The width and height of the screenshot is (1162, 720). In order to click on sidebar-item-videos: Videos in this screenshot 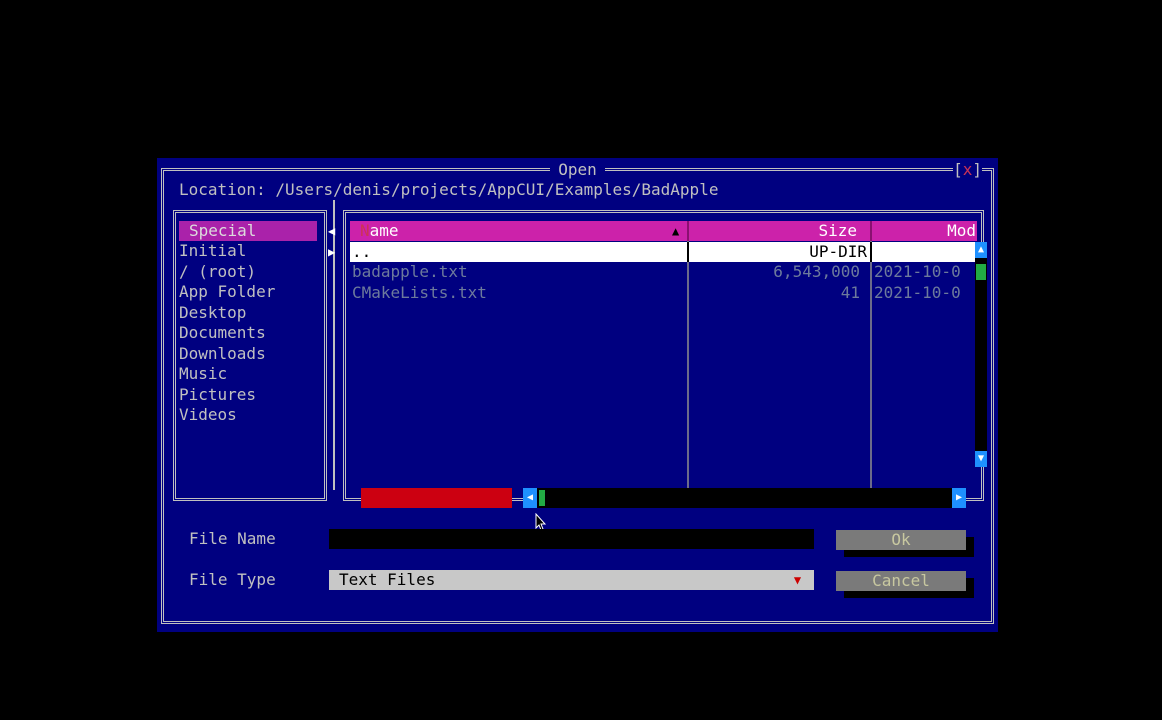, I will do `click(248, 415)`.